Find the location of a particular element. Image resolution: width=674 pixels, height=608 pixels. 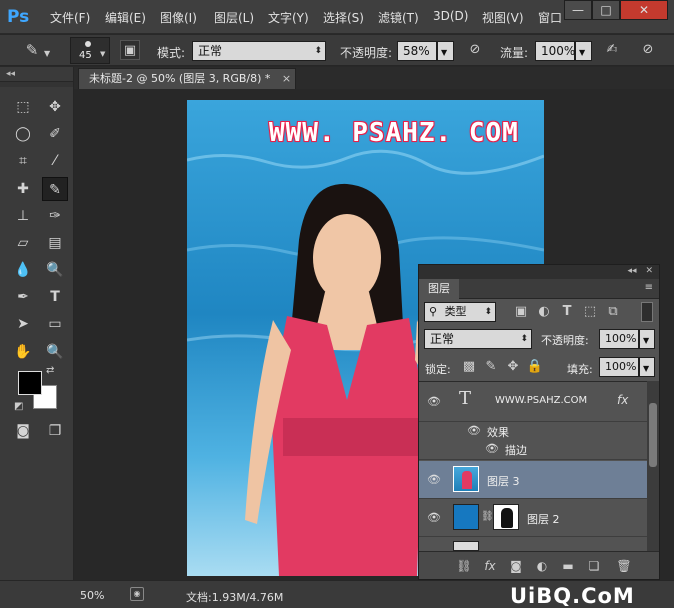

link-layers-icon: ⛓ is located at coordinates (464, 566).